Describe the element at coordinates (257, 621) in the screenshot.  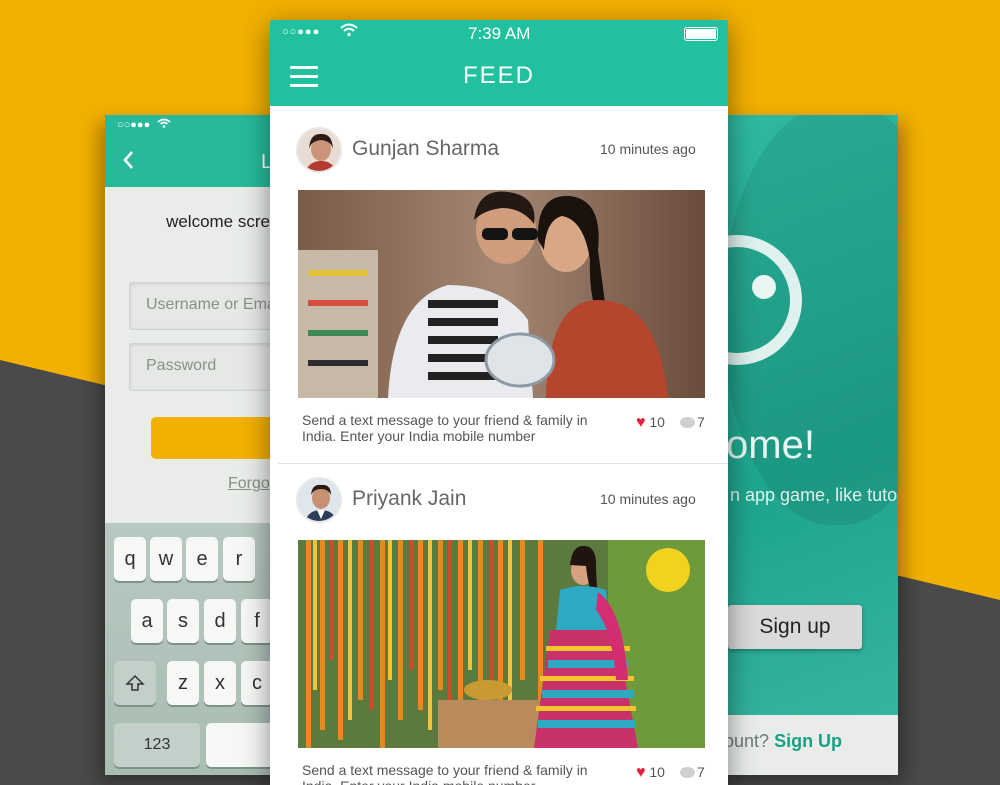
I see `key-f: f` at that location.